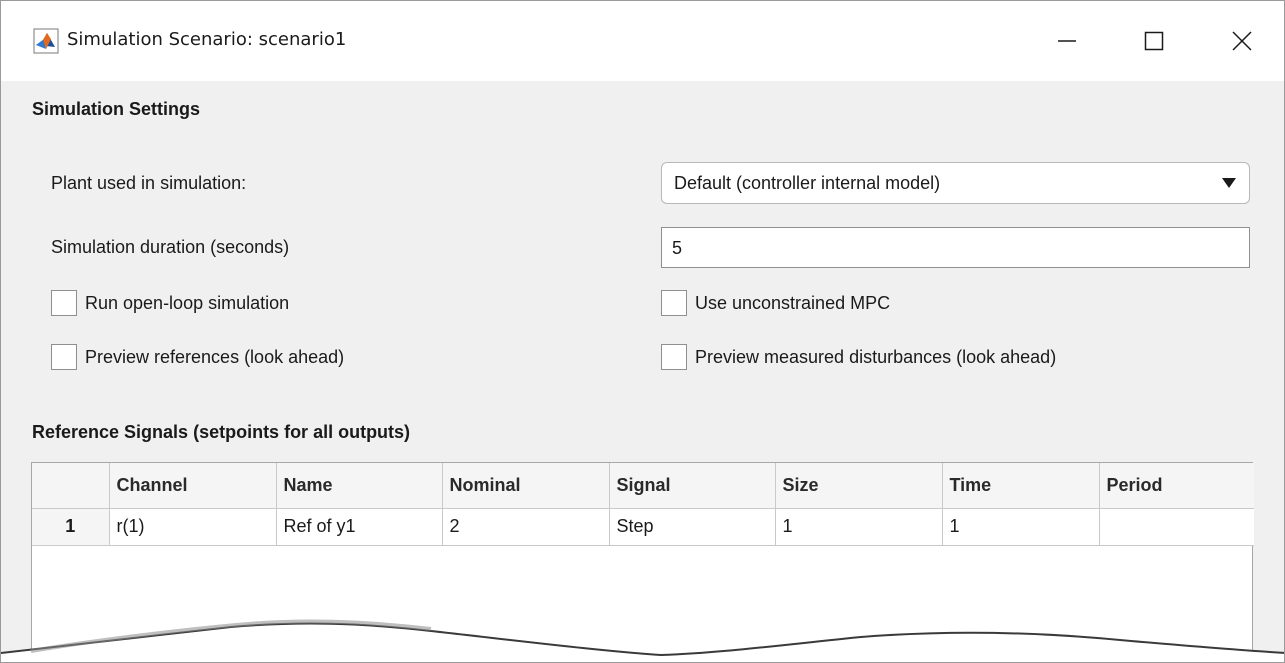 This screenshot has height=663, width=1285. What do you see at coordinates (170, 247) in the screenshot?
I see `duration-label: Simulation duration (seconds)` at bounding box center [170, 247].